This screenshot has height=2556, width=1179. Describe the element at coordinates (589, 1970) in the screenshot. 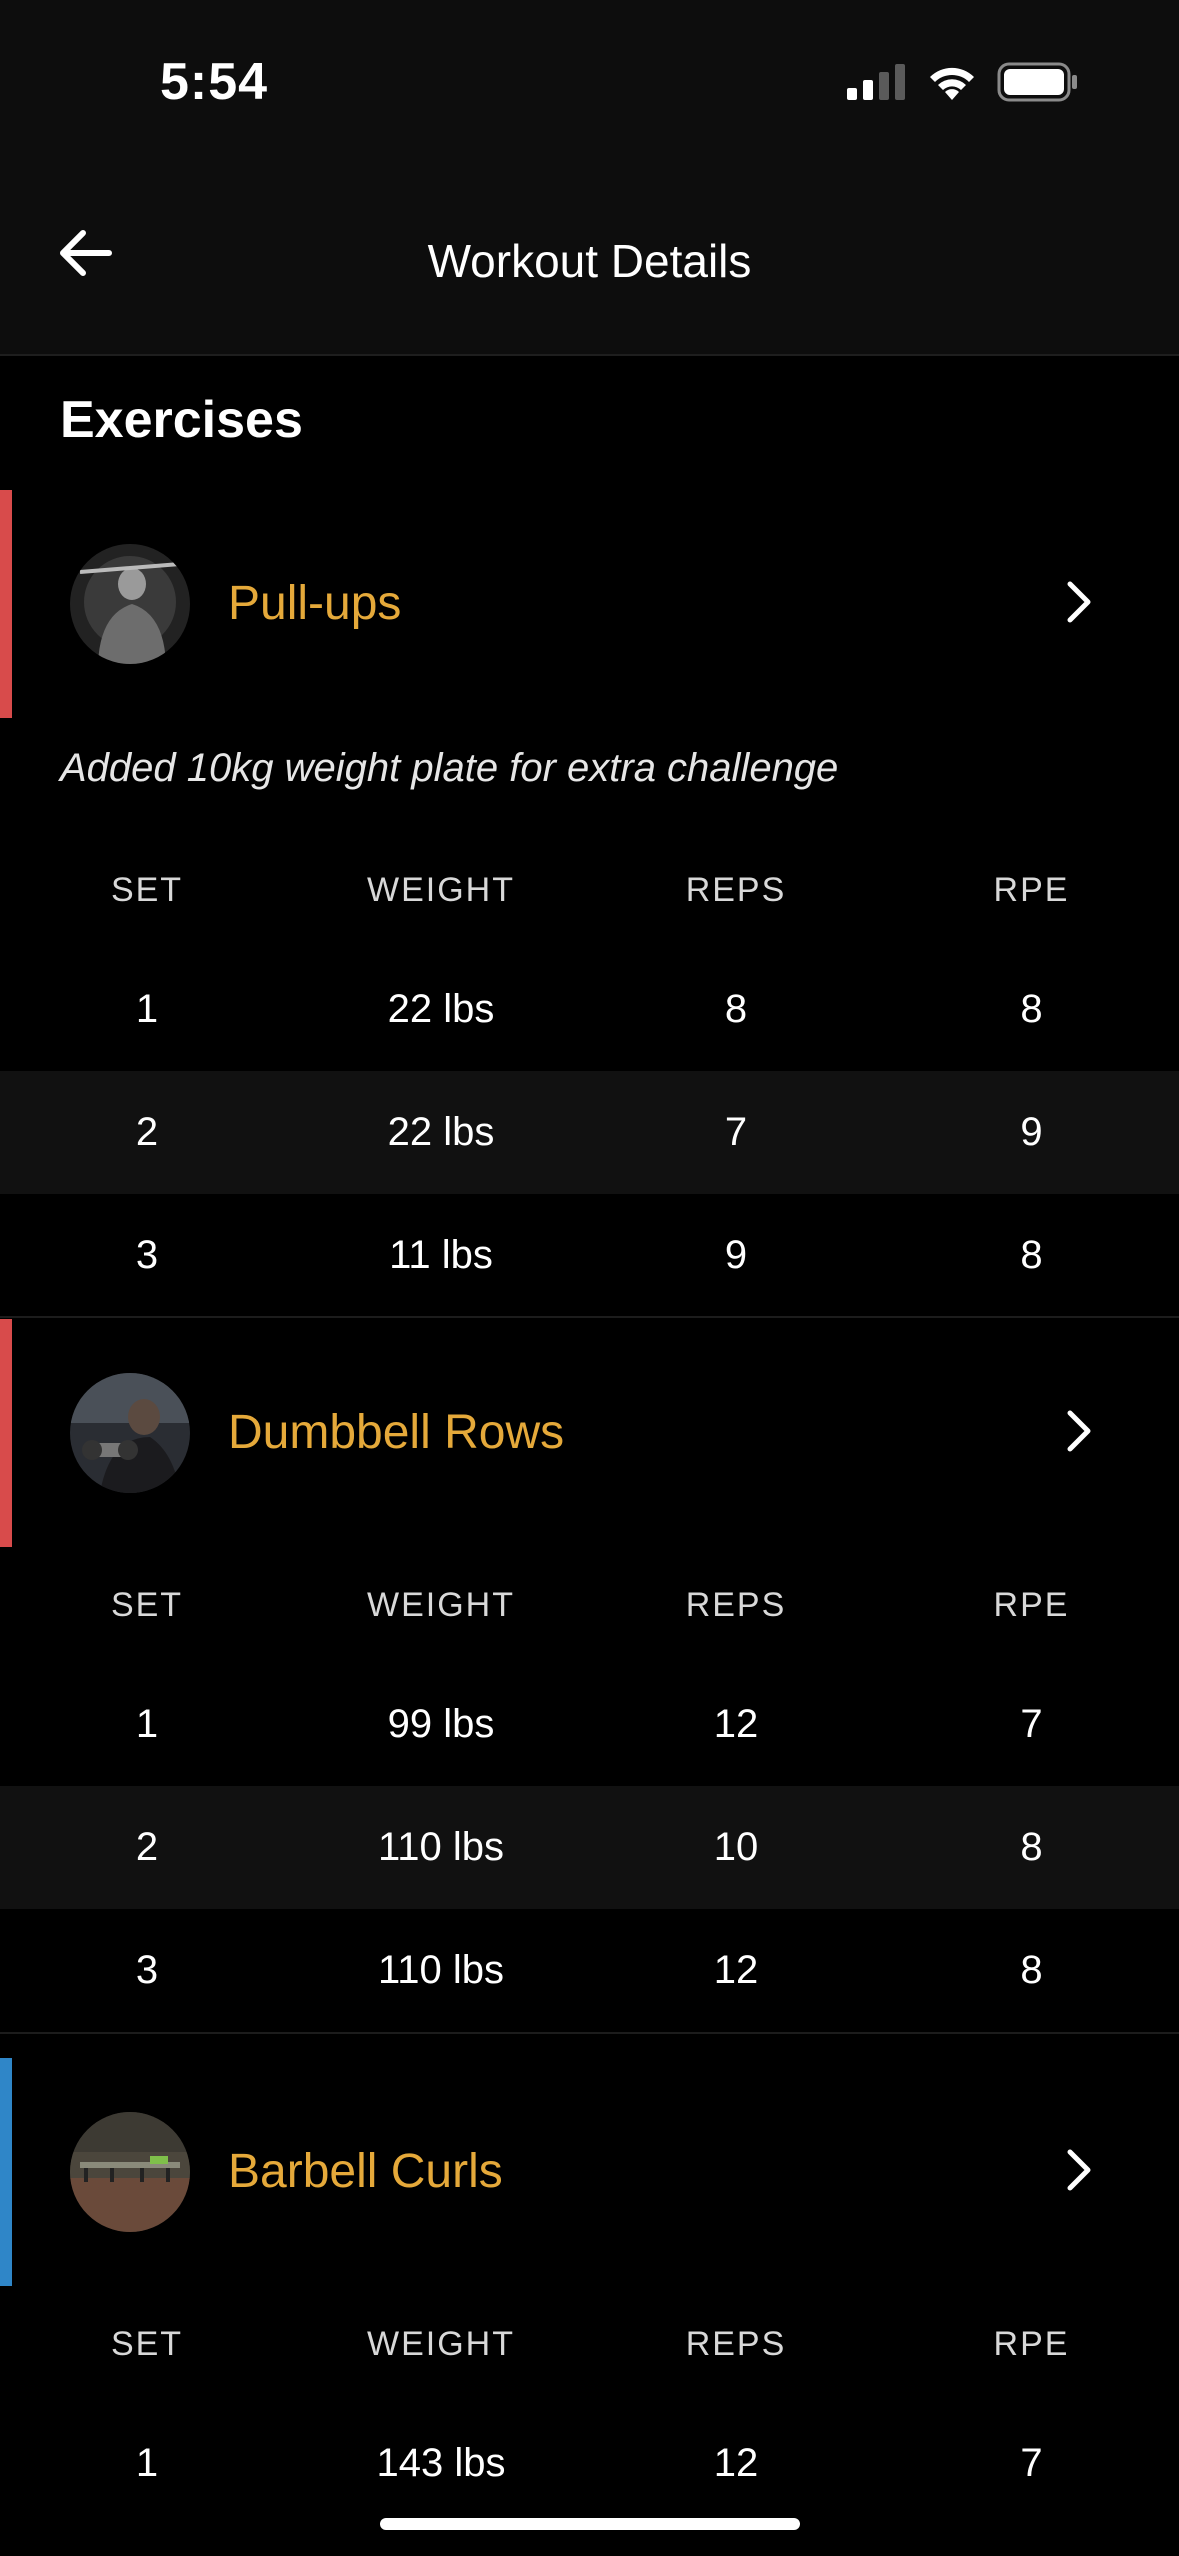

I see `table-row: 3 110 lbs 12 8` at that location.